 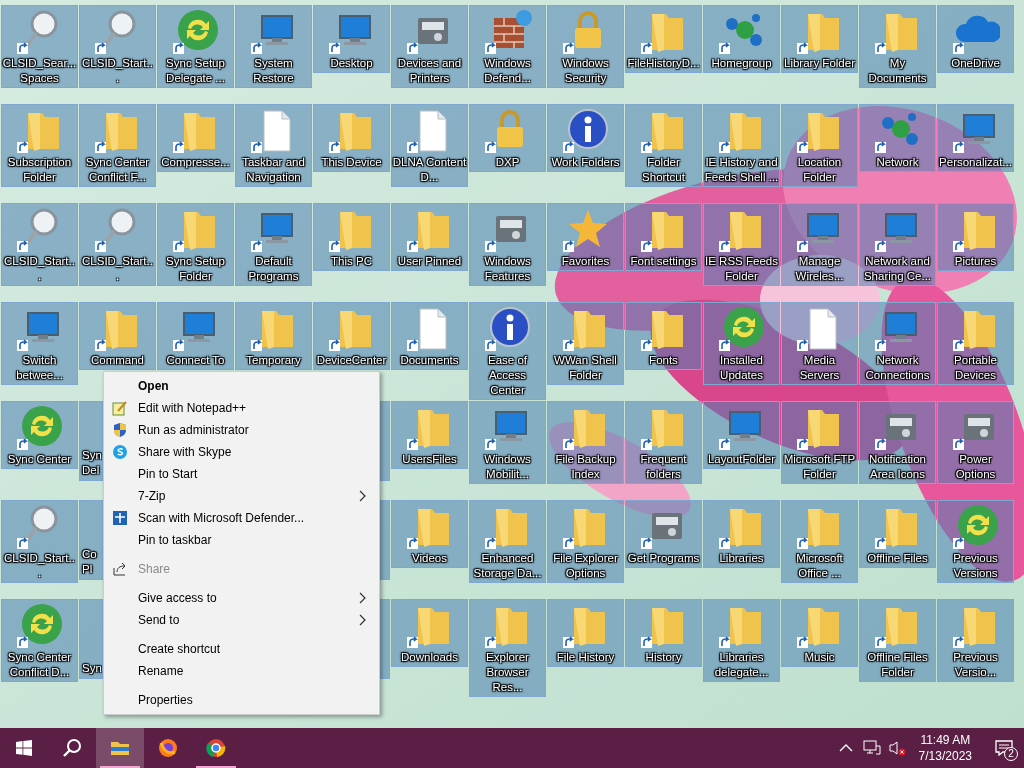 I want to click on menu-item: Open, so click(x=241, y=386).